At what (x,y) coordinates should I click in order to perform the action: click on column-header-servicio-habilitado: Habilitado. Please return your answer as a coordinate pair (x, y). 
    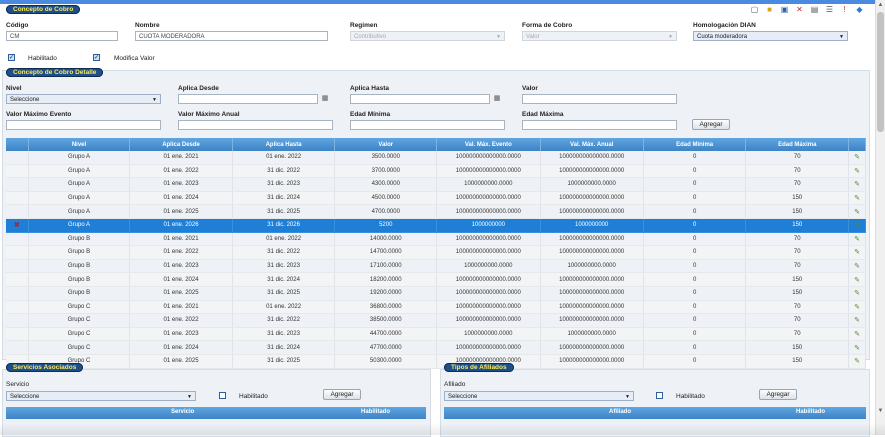
    Looking at the image, I should click on (375, 412).